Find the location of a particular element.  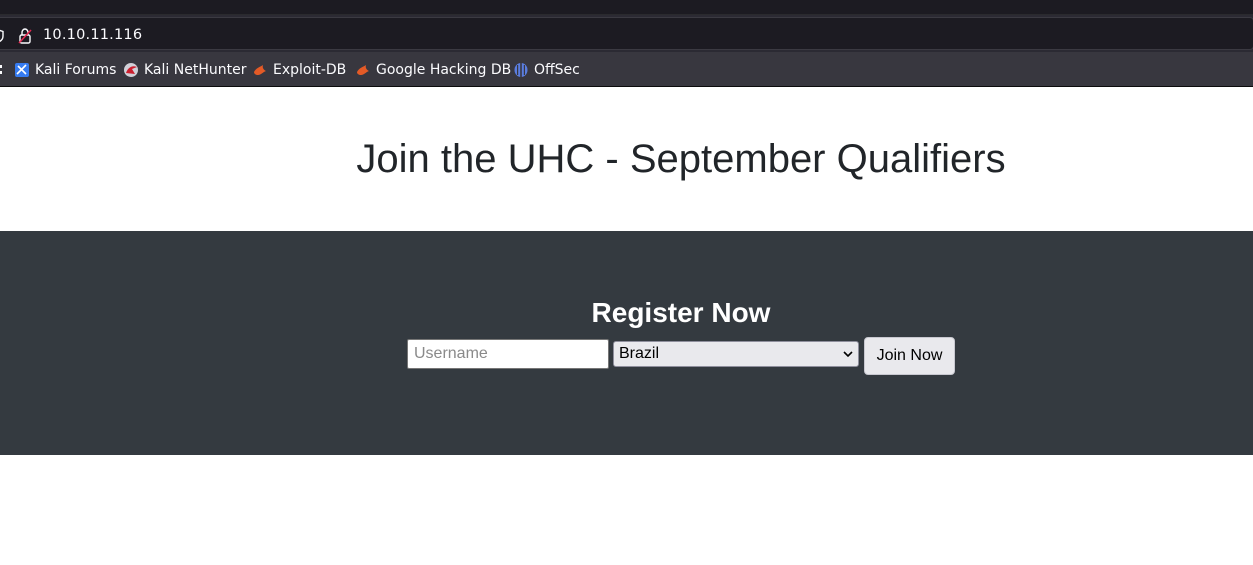

bookmark-offsec: OffSec is located at coordinates (546, 69).